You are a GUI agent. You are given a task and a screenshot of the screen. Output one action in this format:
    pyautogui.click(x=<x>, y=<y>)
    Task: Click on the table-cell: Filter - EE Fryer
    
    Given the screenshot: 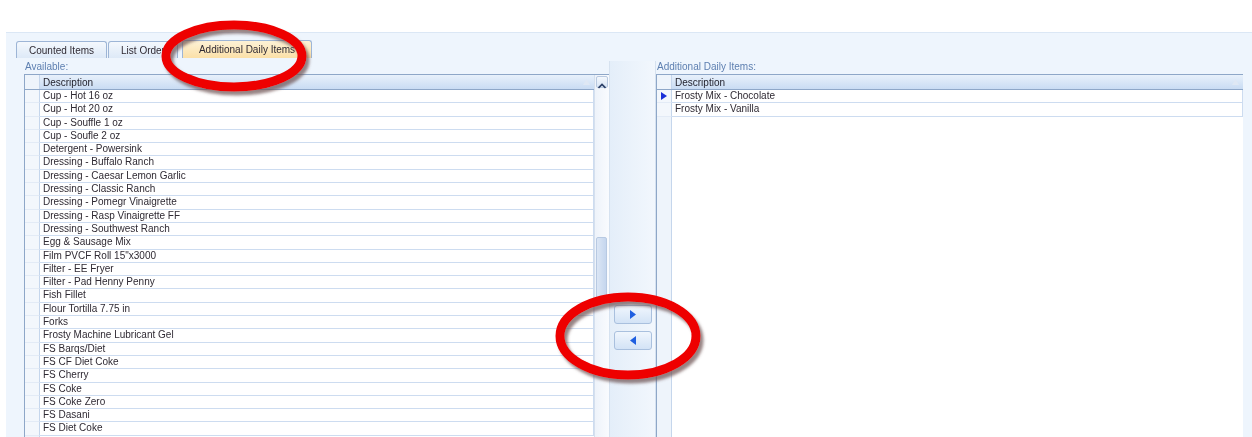 What is the action you would take?
    pyautogui.click(x=317, y=269)
    